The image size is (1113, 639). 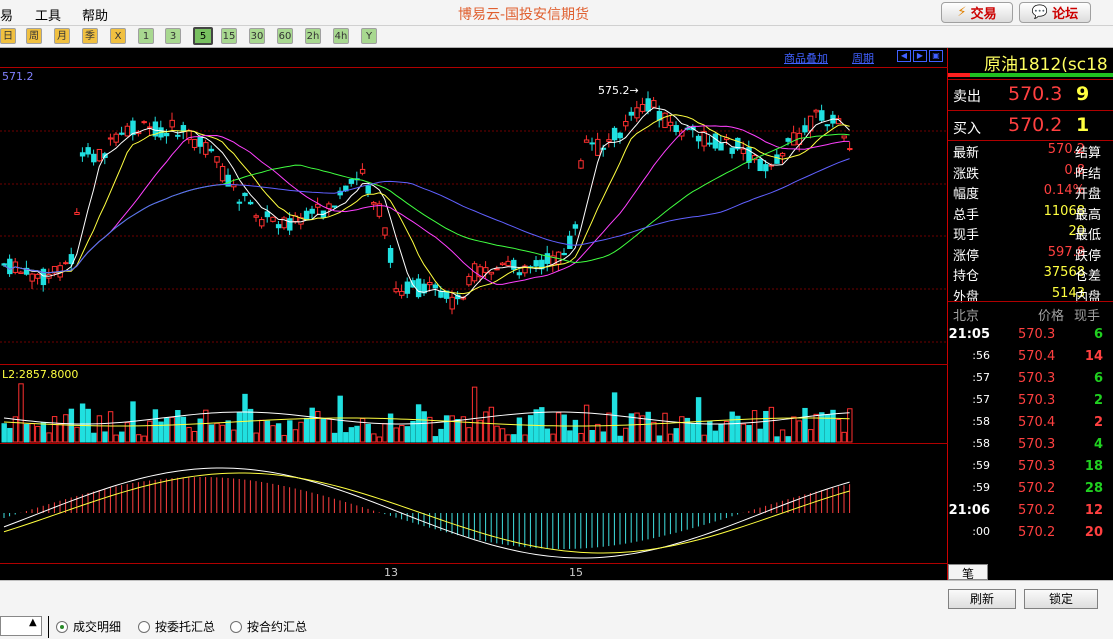 What do you see at coordinates (176, 626) in the screenshot?
I see `radio-order-summary: 按委托汇总` at bounding box center [176, 626].